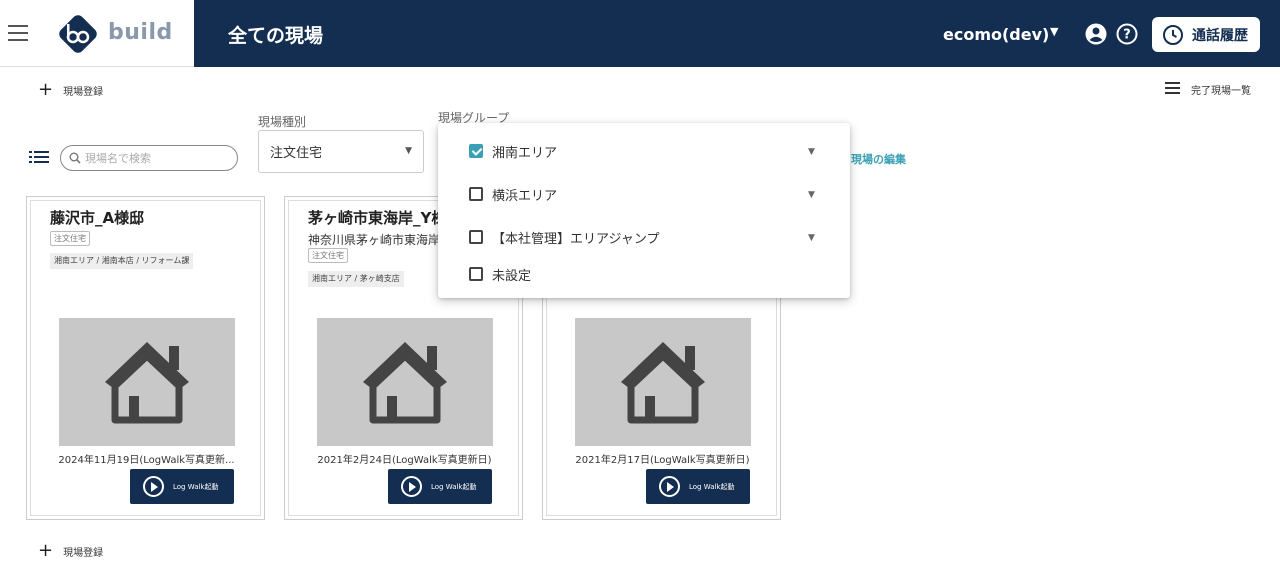 The image size is (1280, 581). What do you see at coordinates (97, 218) in the screenshot?
I see `site-card-title: 藤沢市_A様邸` at bounding box center [97, 218].